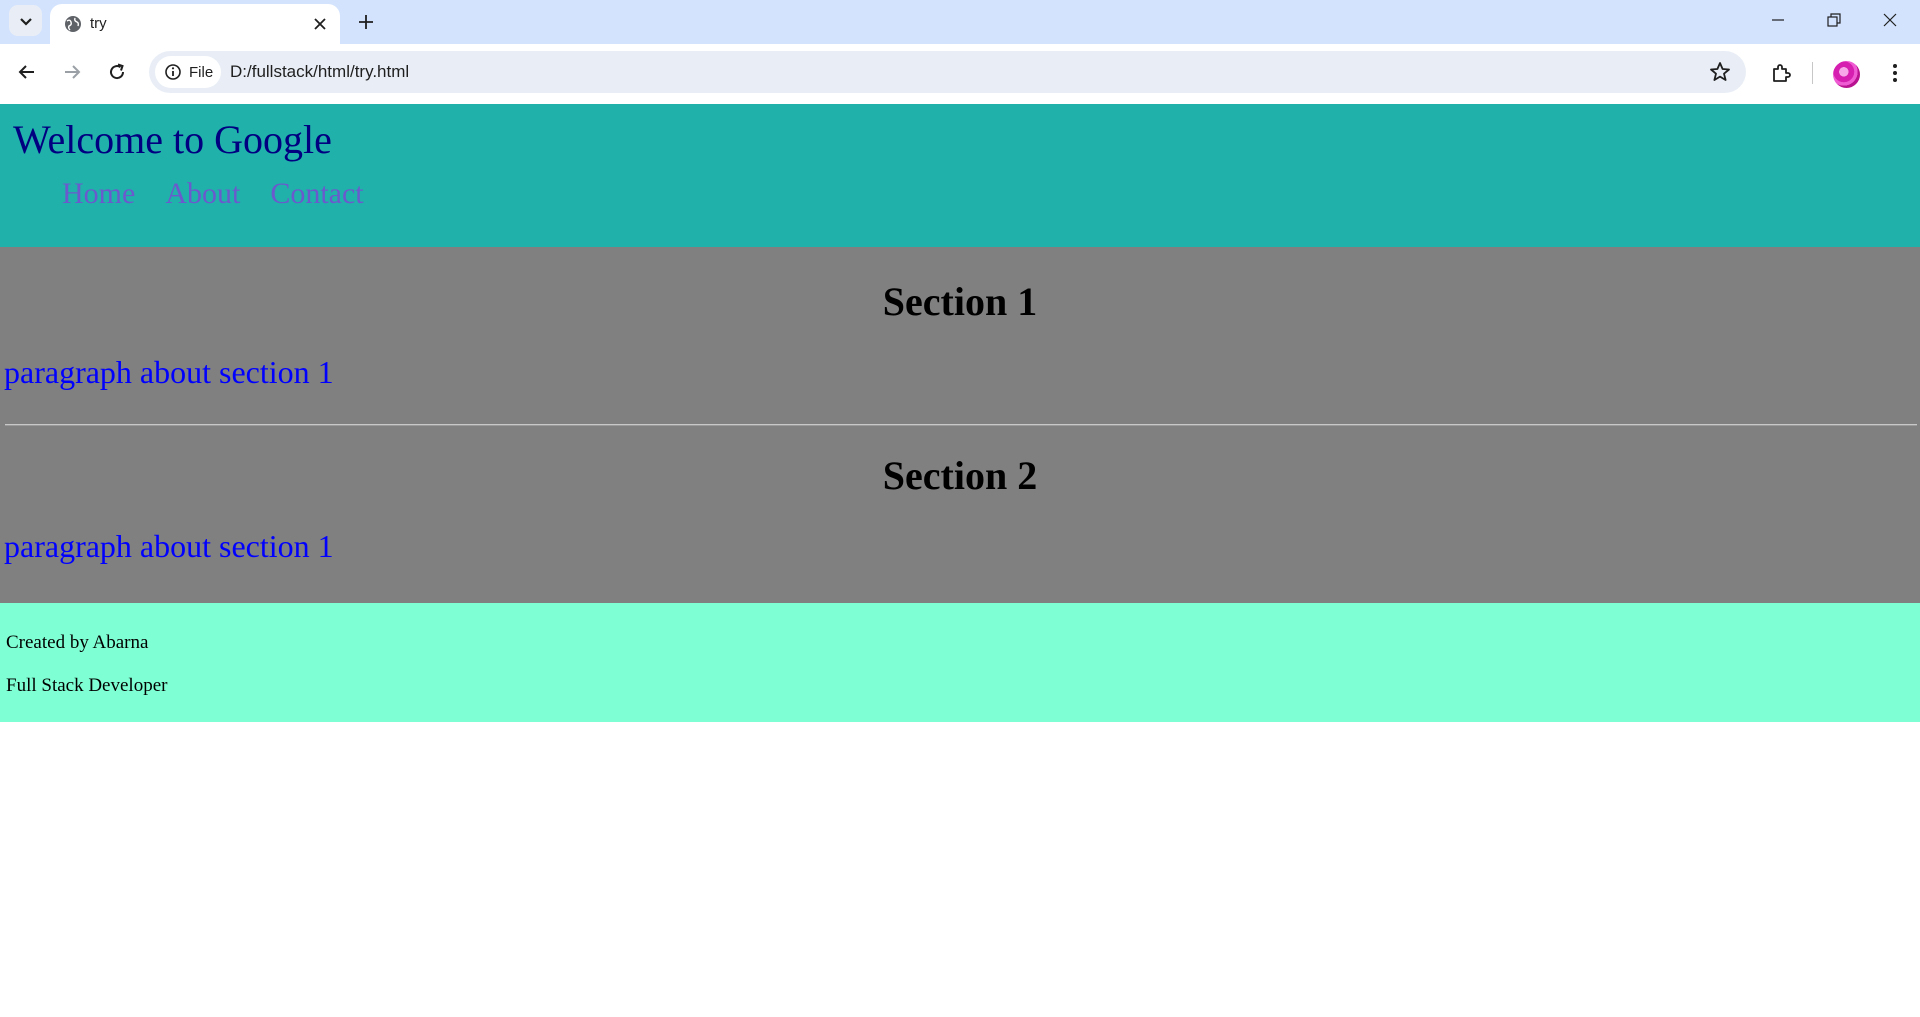 This screenshot has width=1920, height=1017. I want to click on forward-icon, so click(73, 72).